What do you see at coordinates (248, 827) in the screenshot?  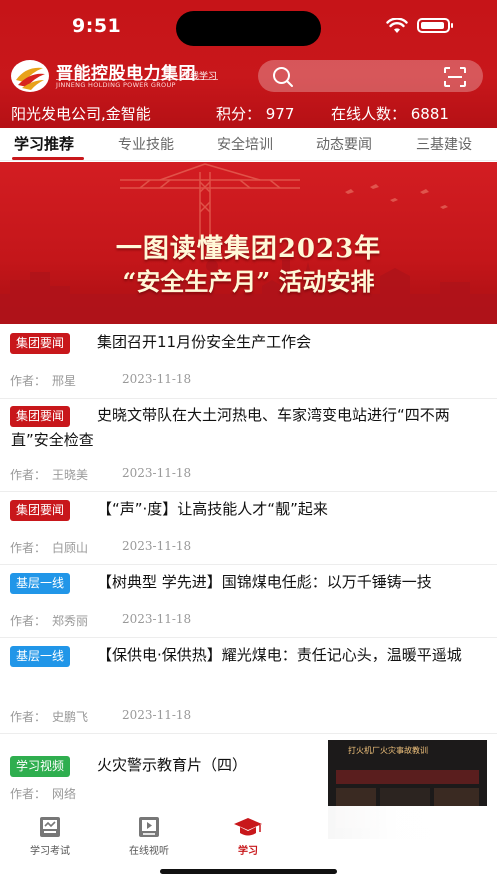 I see `graduation-cap-icon` at bounding box center [248, 827].